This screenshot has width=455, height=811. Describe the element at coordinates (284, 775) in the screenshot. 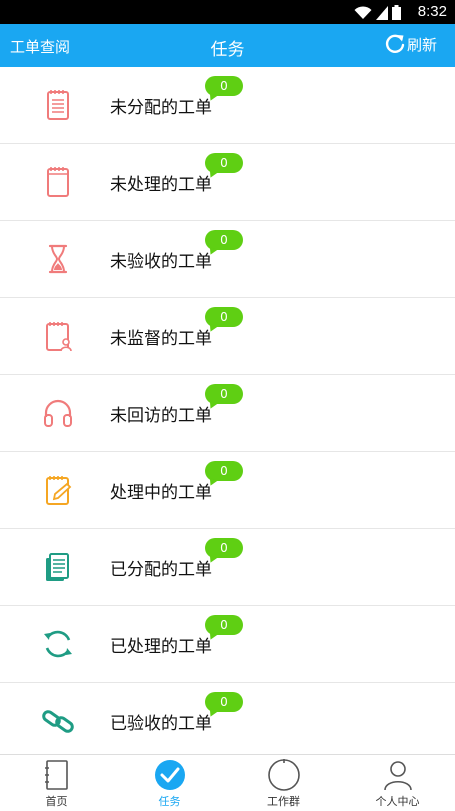

I see `workgroup-circle-icon` at that location.